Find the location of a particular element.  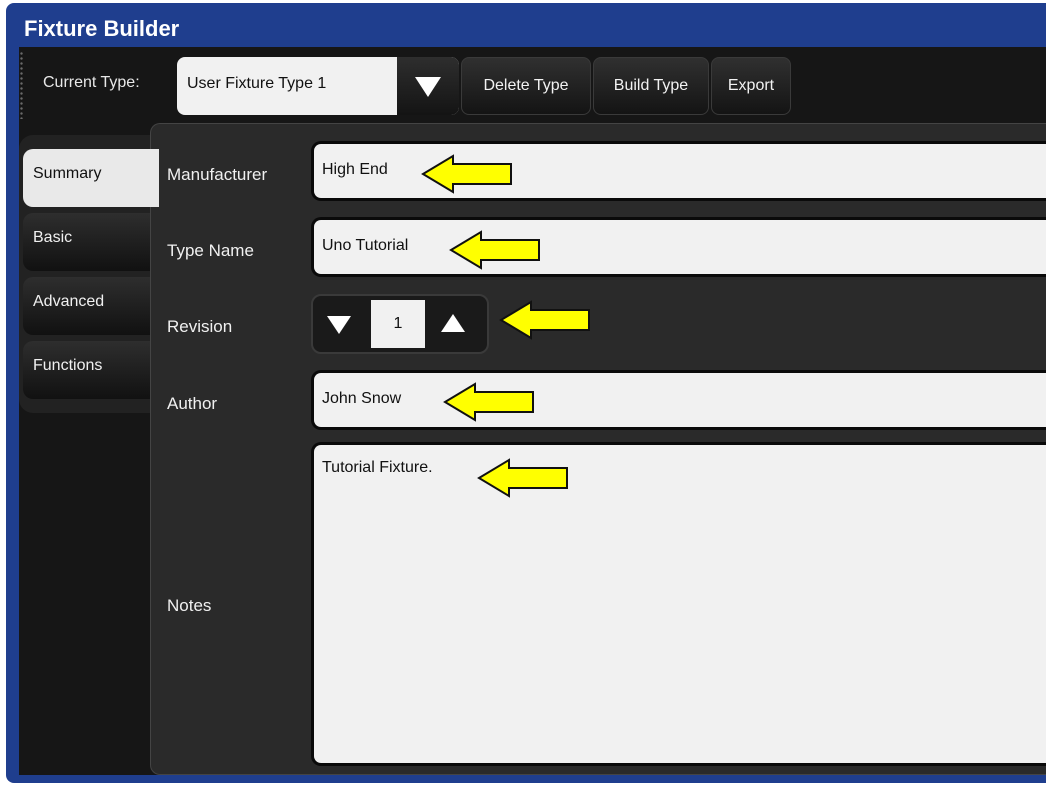

window-title: Fixture Builder is located at coordinates (102, 28).